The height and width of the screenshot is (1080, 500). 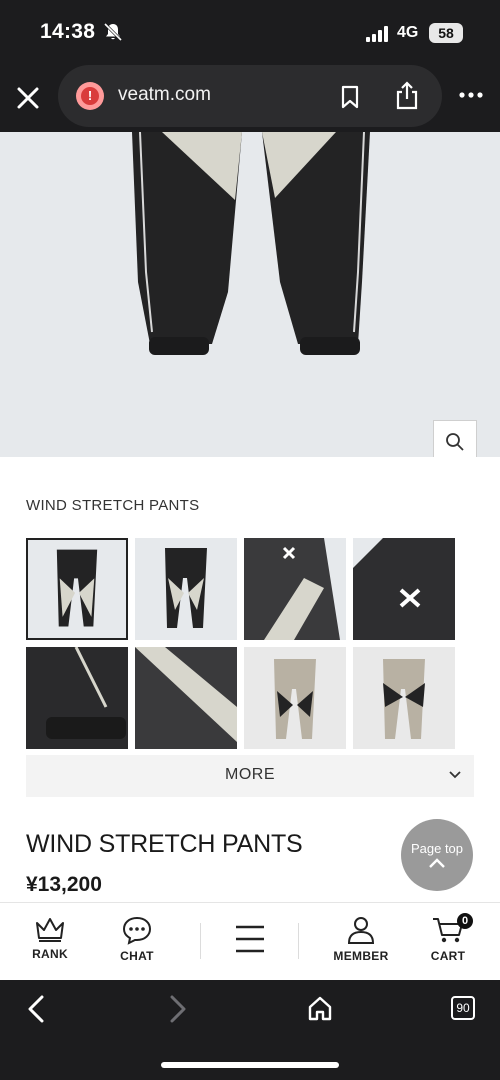 I want to click on site-warning-icon: !, so click(x=90, y=96).